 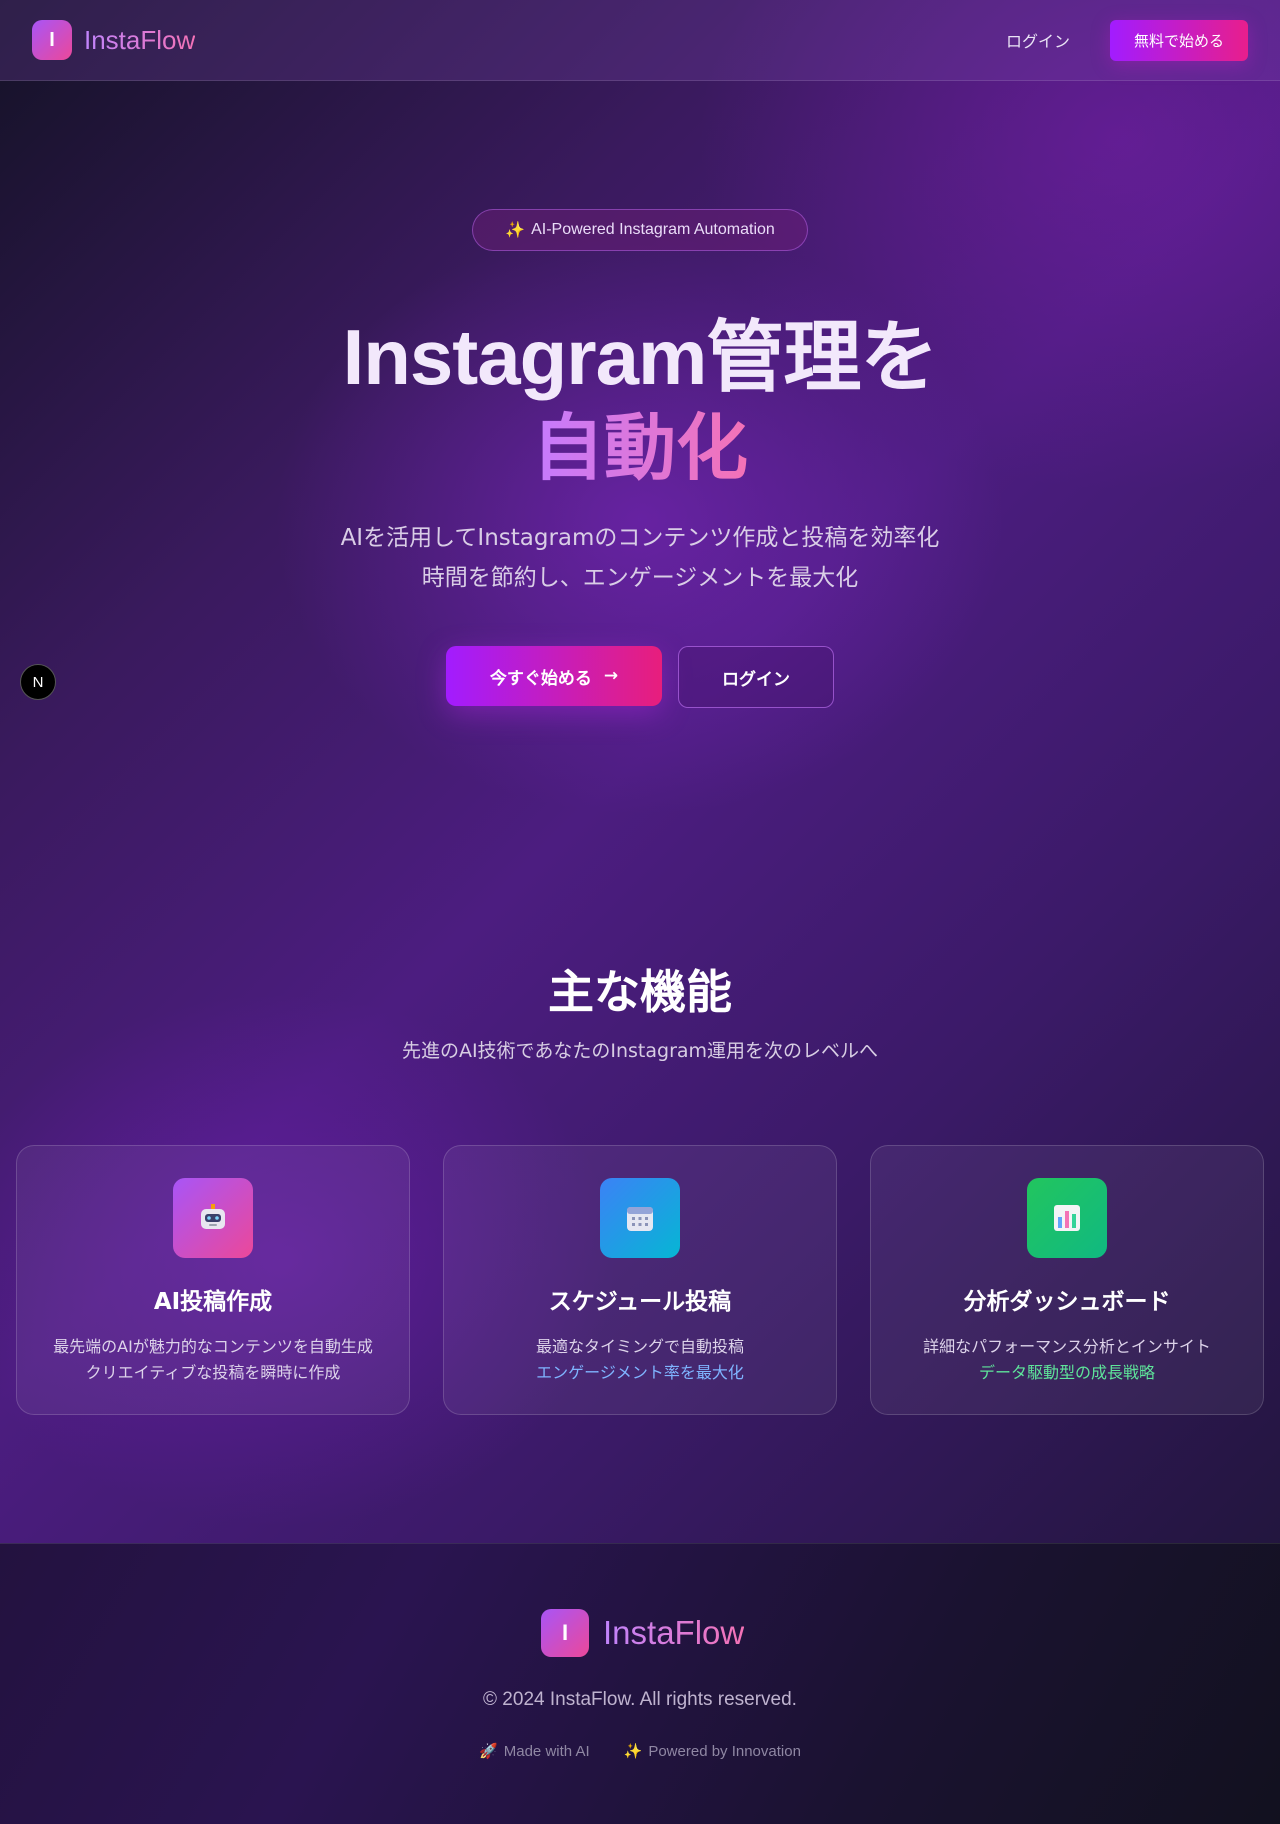 I want to click on brand-logo: I InstaFlow, so click(x=113, y=40).